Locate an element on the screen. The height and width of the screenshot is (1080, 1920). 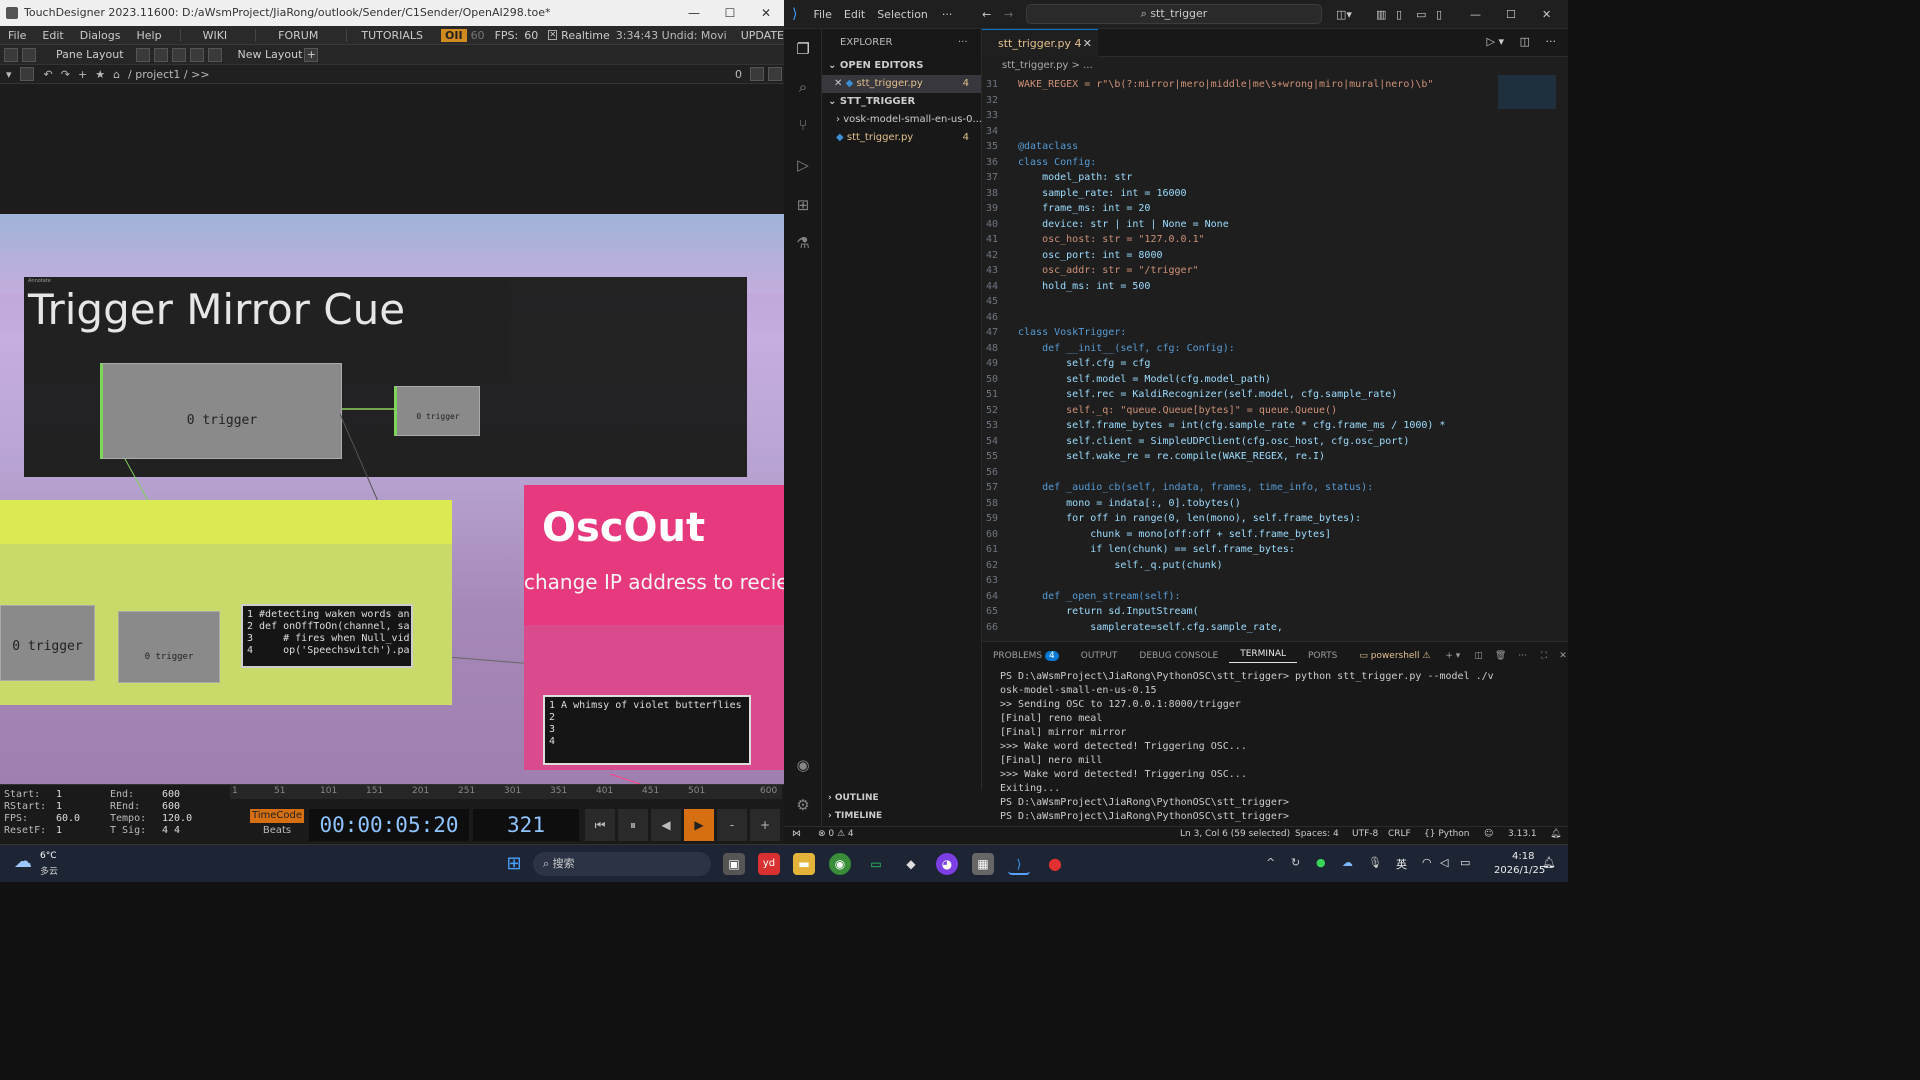
code-line: 44 hold_ms: int = 500 is located at coordinates (1237, 287).